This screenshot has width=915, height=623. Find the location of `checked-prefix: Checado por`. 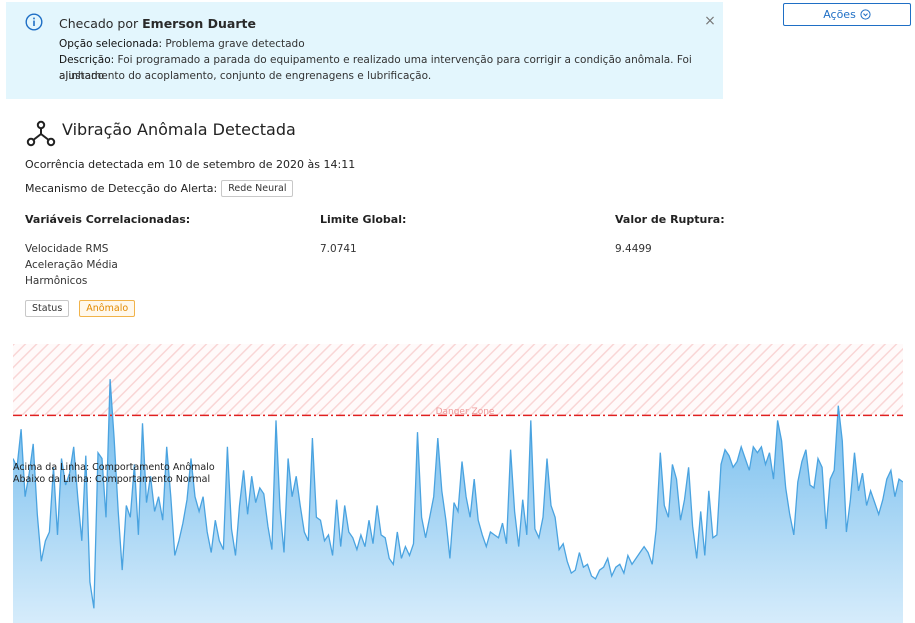

checked-prefix: Checado por is located at coordinates (99, 23).